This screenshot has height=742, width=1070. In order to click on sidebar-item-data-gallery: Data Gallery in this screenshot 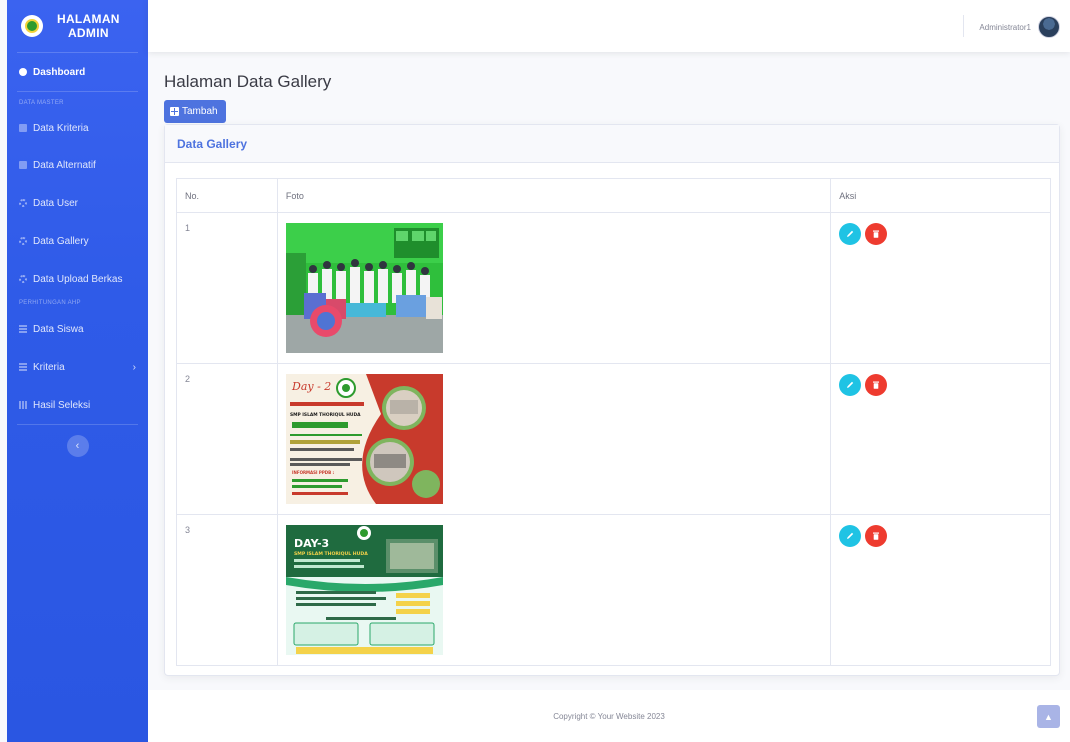, I will do `click(77, 241)`.